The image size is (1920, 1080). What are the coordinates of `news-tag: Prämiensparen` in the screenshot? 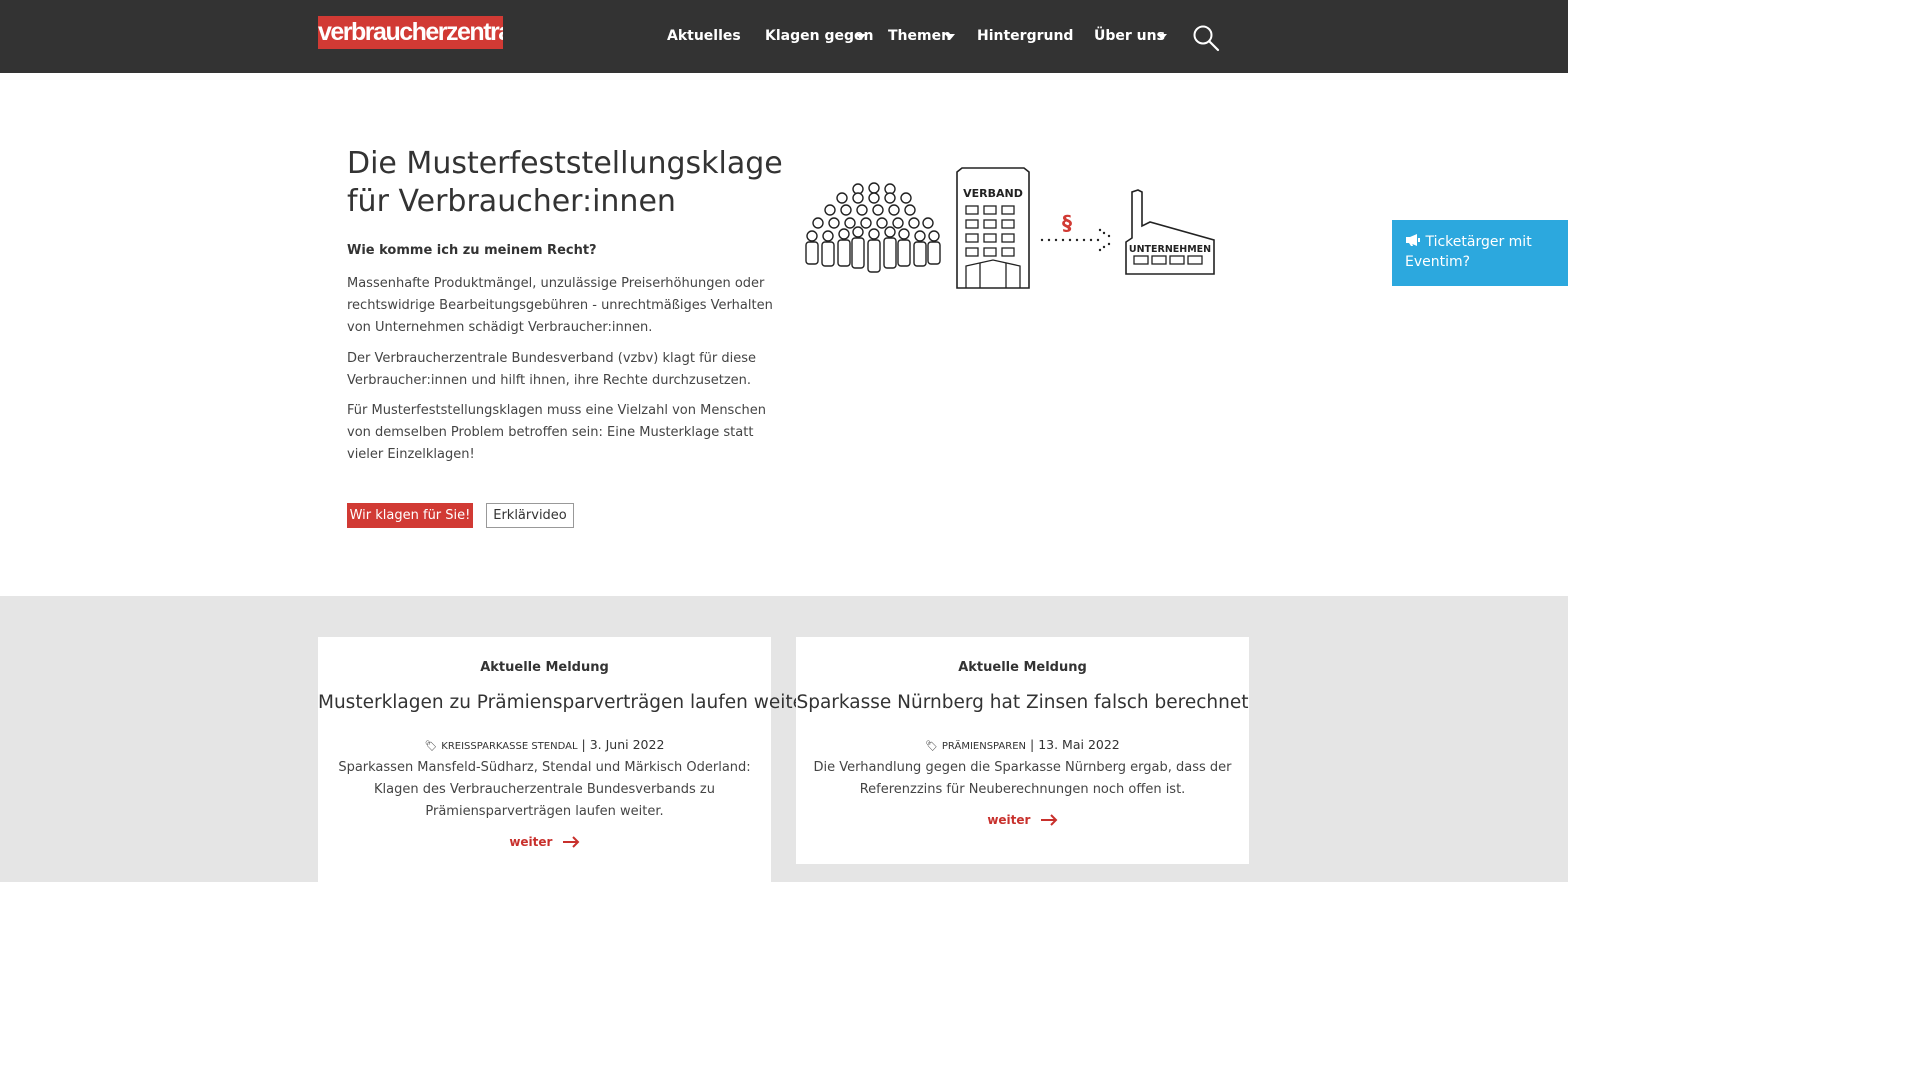 It's located at (984, 746).